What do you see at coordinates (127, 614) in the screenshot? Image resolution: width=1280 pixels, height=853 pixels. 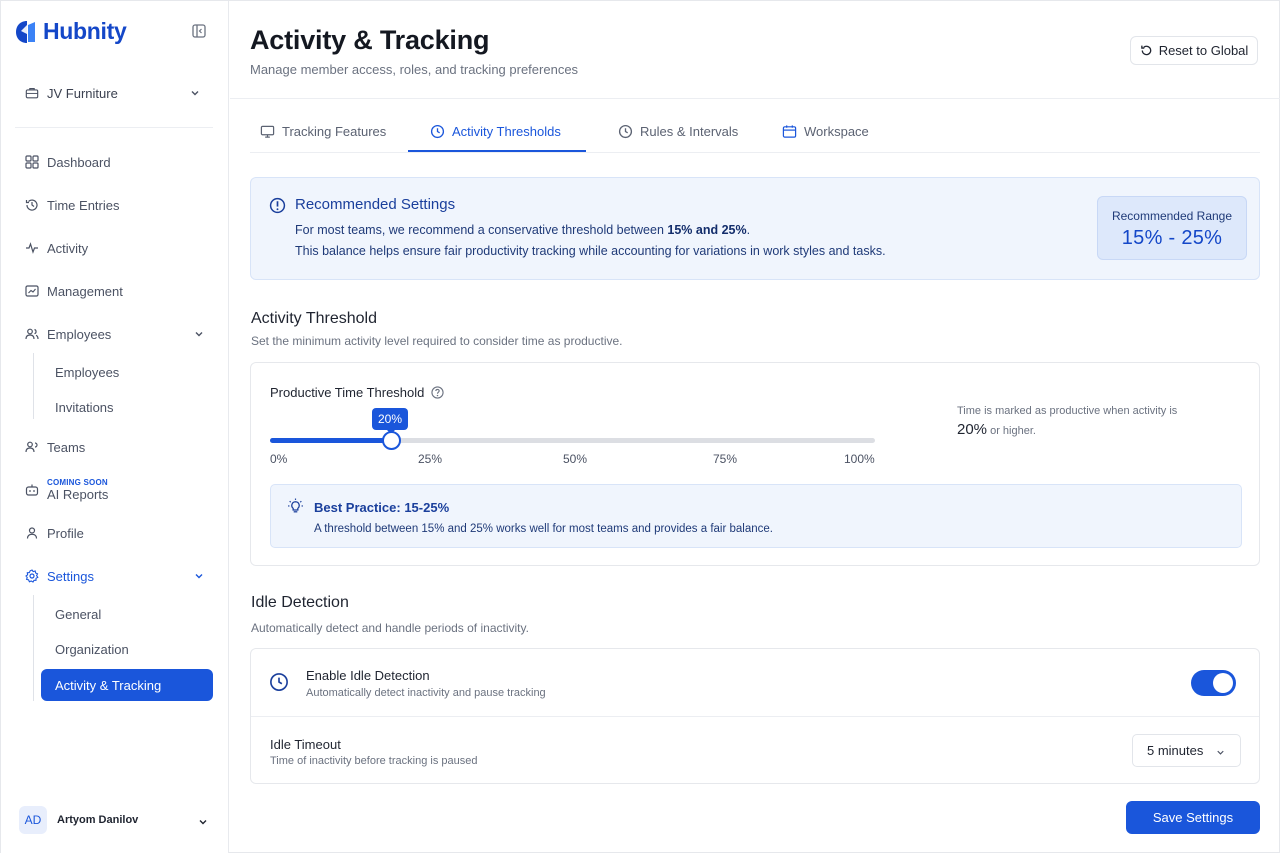 I see `sidebar-subitem-general: General` at bounding box center [127, 614].